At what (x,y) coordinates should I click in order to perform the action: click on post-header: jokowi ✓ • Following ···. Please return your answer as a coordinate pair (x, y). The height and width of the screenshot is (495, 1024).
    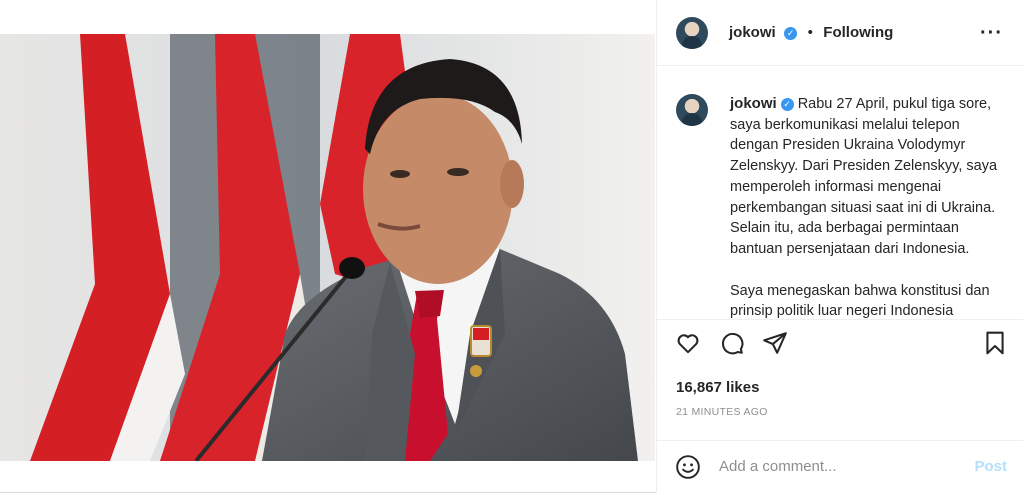
    Looking at the image, I should click on (840, 33).